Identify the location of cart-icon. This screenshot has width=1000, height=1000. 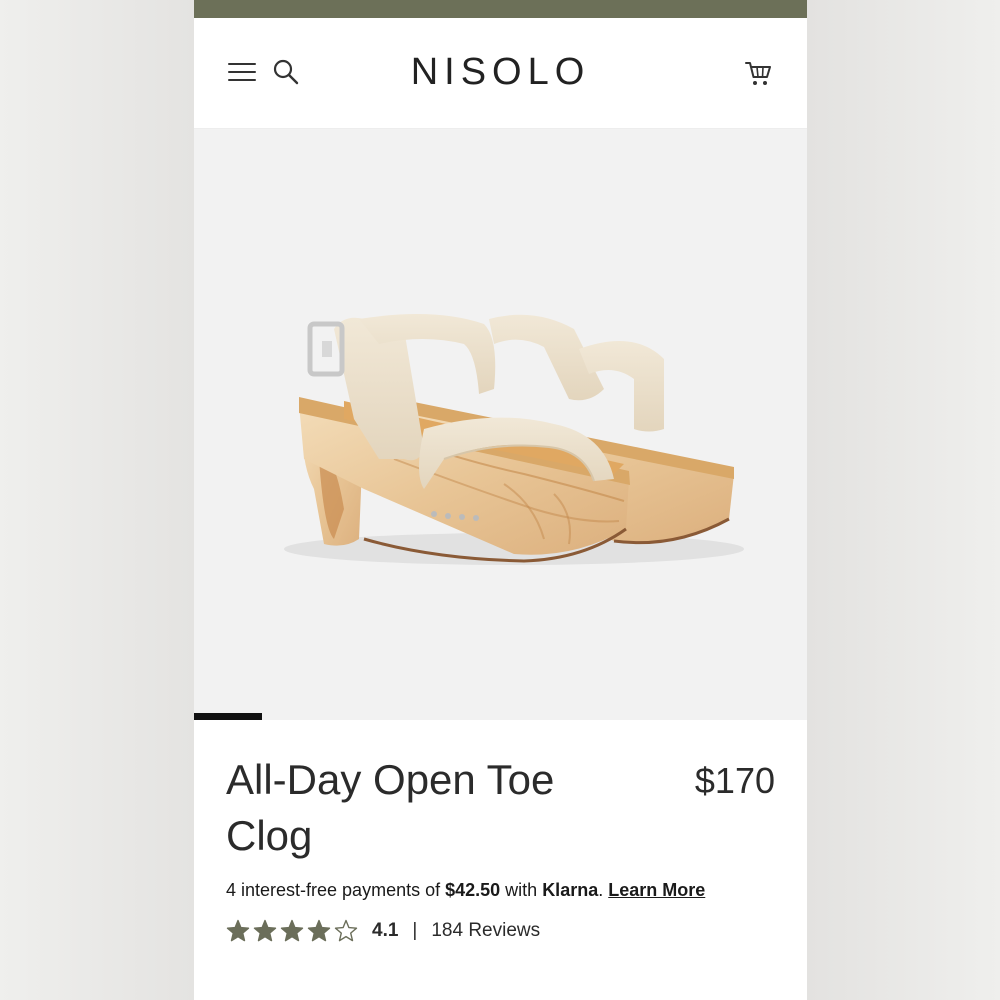
(759, 73).